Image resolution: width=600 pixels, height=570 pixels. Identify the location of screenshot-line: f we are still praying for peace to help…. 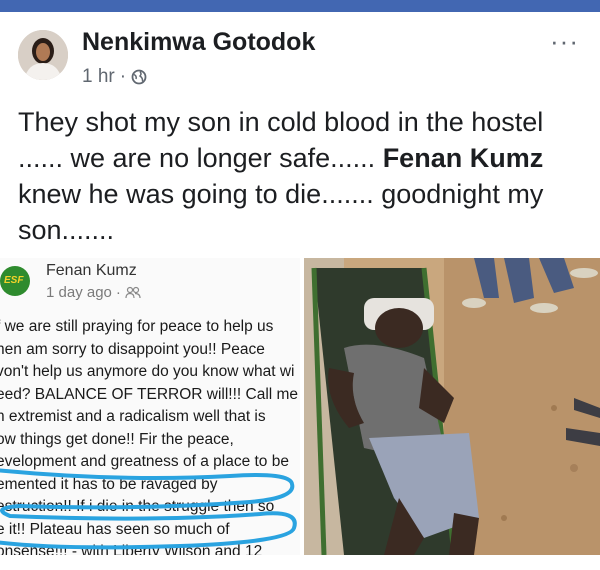
(137, 326).